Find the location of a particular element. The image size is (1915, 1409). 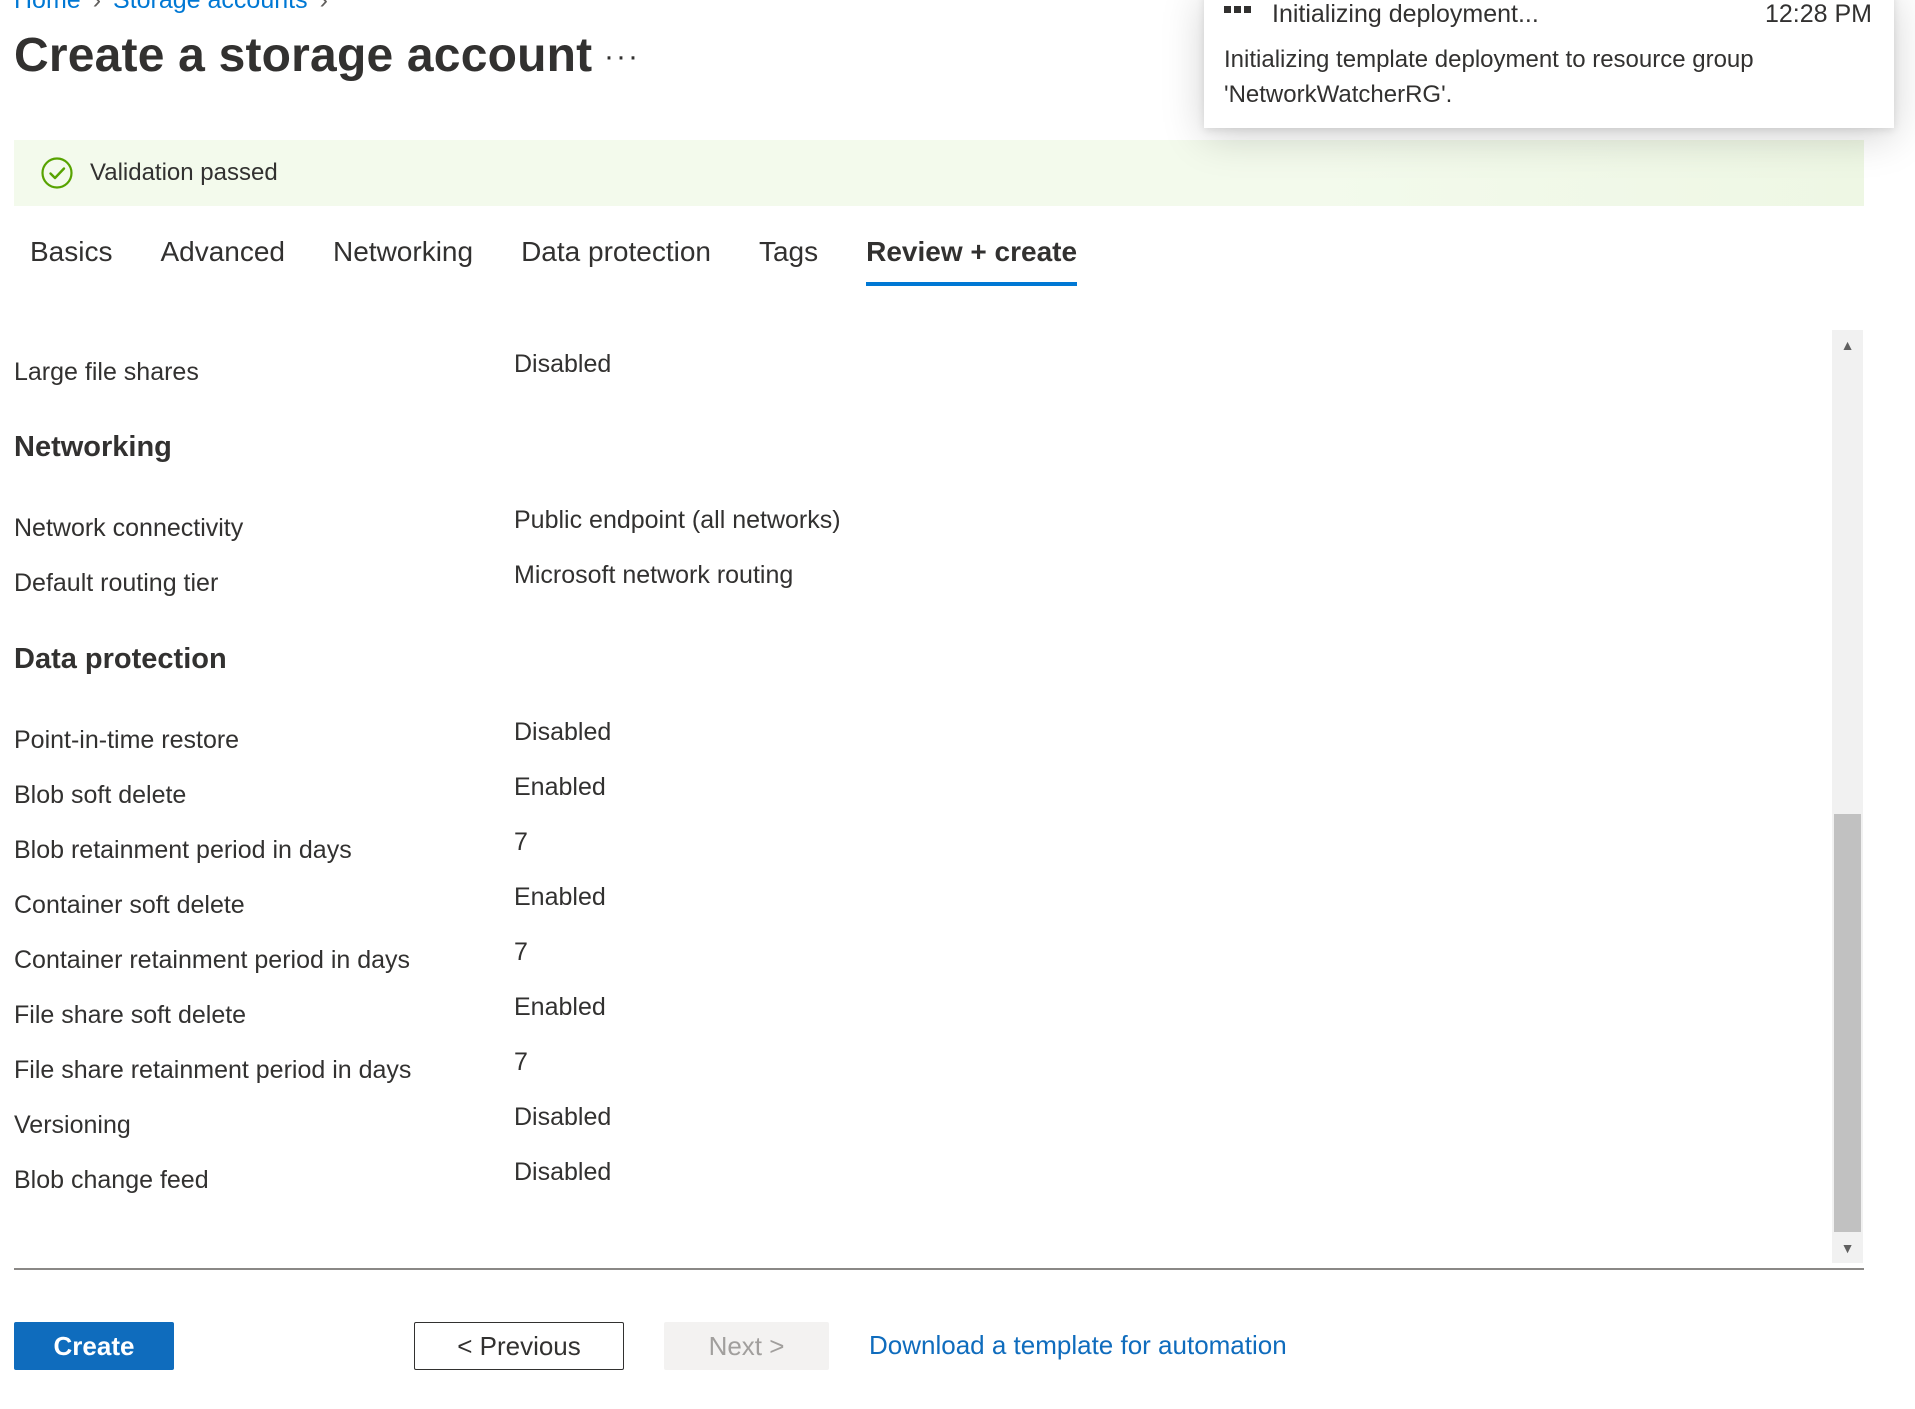

tab-review-create: Review + create is located at coordinates (972, 259).